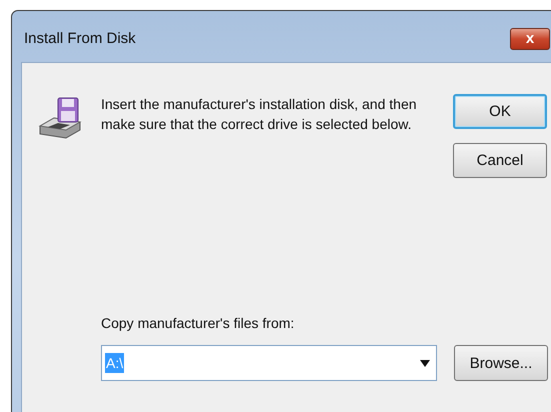  Describe the element at coordinates (530, 39) in the screenshot. I see `close-button: x` at that location.